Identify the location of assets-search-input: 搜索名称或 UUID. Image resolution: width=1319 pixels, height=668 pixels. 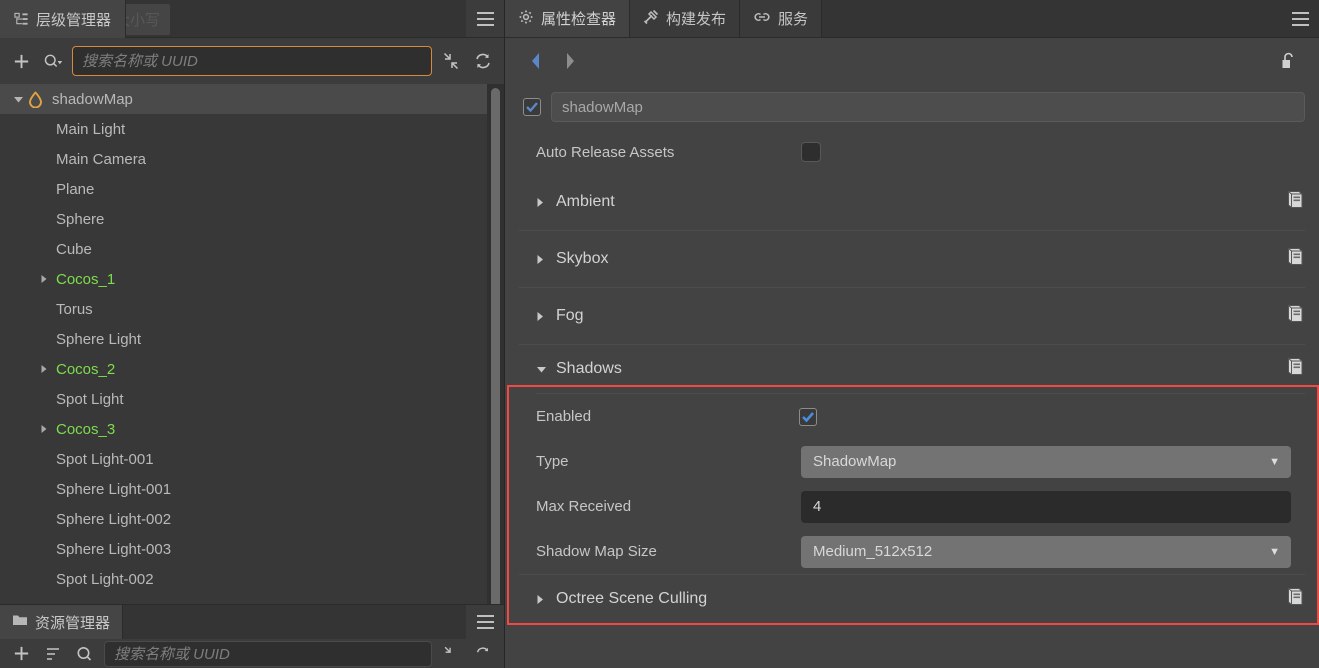
(268, 653).